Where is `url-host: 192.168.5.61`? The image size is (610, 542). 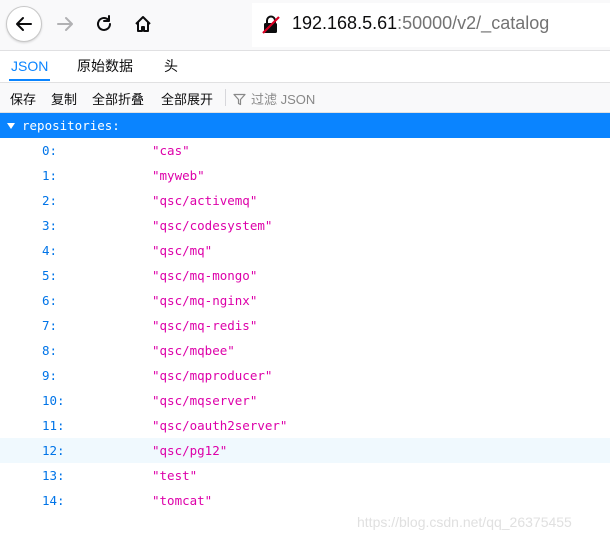 url-host: 192.168.5.61 is located at coordinates (345, 23).